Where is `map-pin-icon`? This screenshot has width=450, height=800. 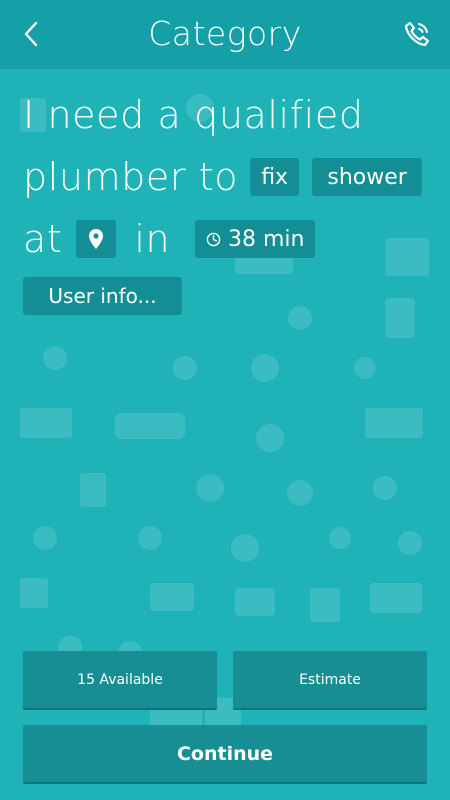 map-pin-icon is located at coordinates (96, 239).